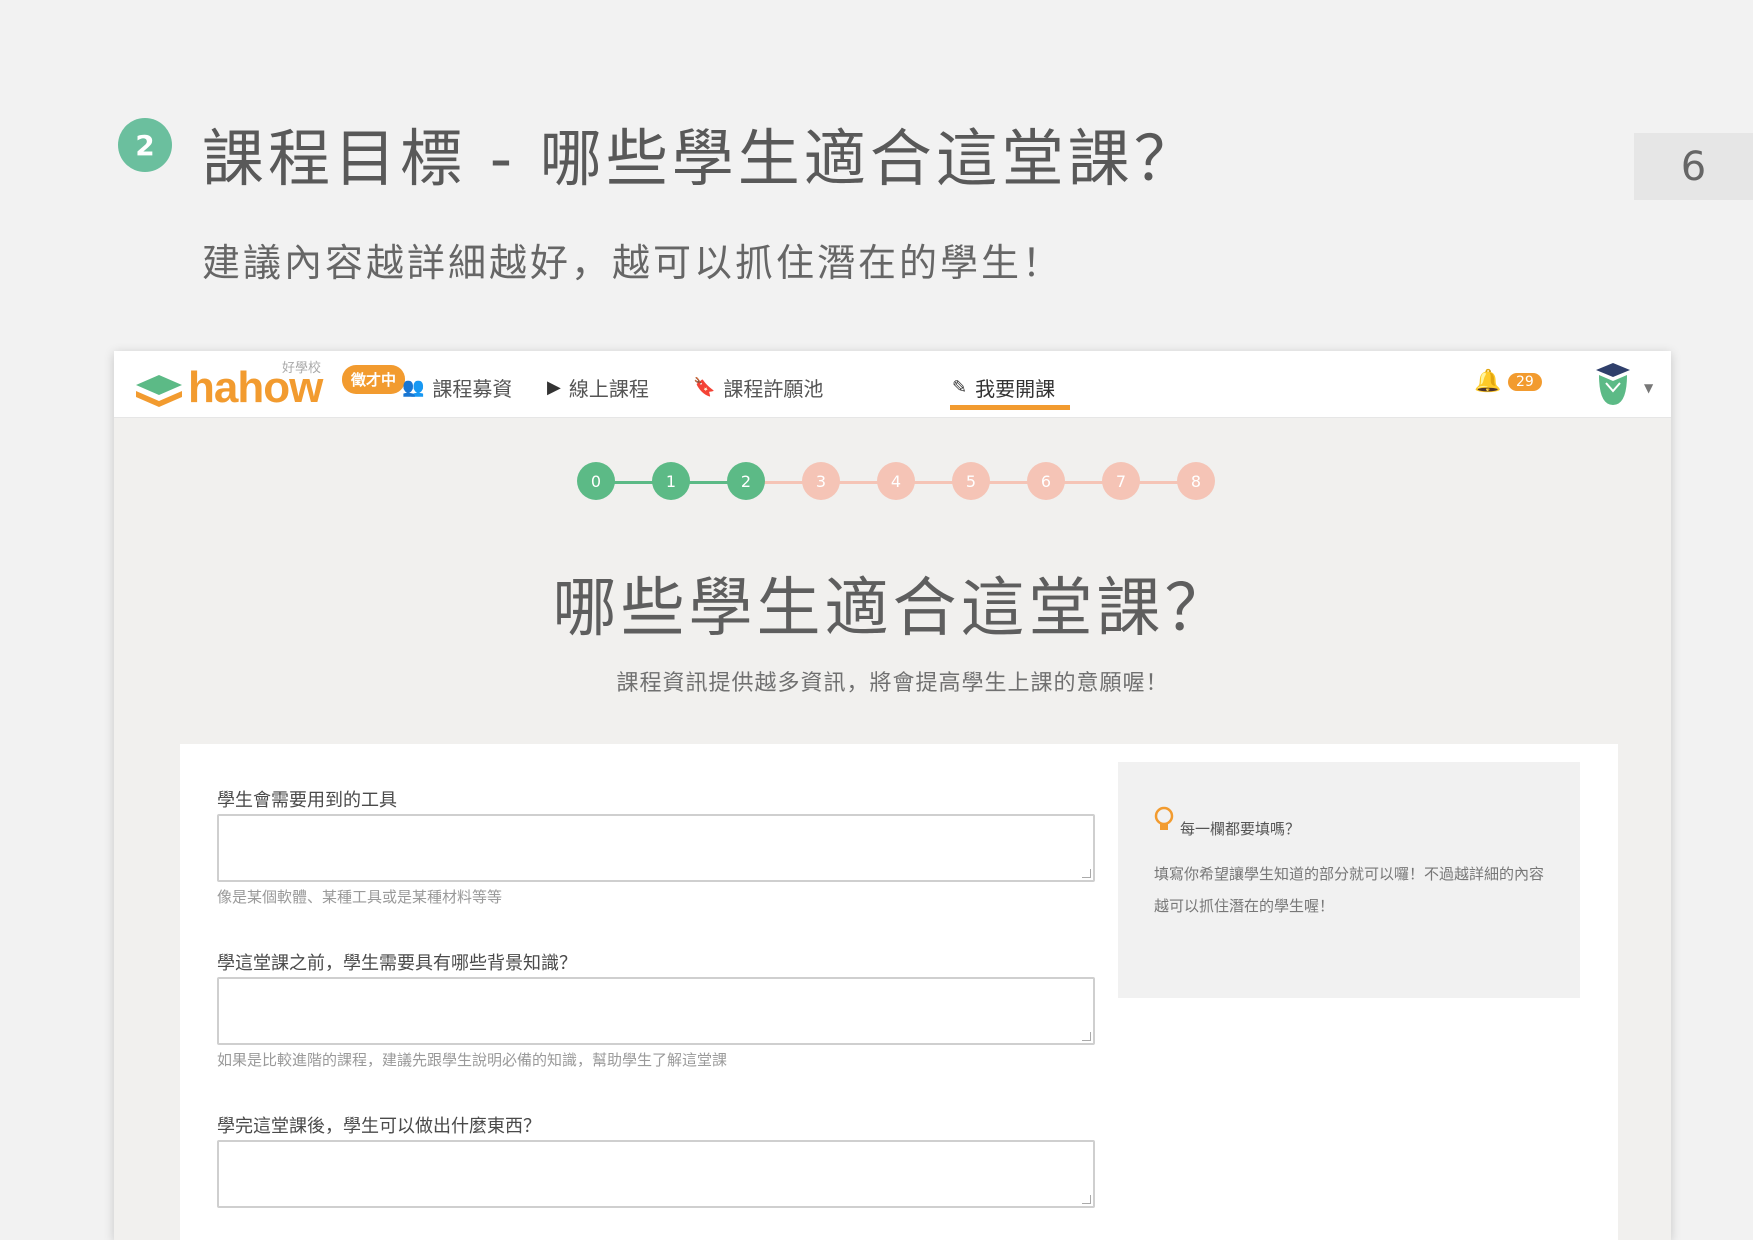 The image size is (1753, 1240). What do you see at coordinates (1525, 382) in the screenshot?
I see `notification-count: 29` at bounding box center [1525, 382].